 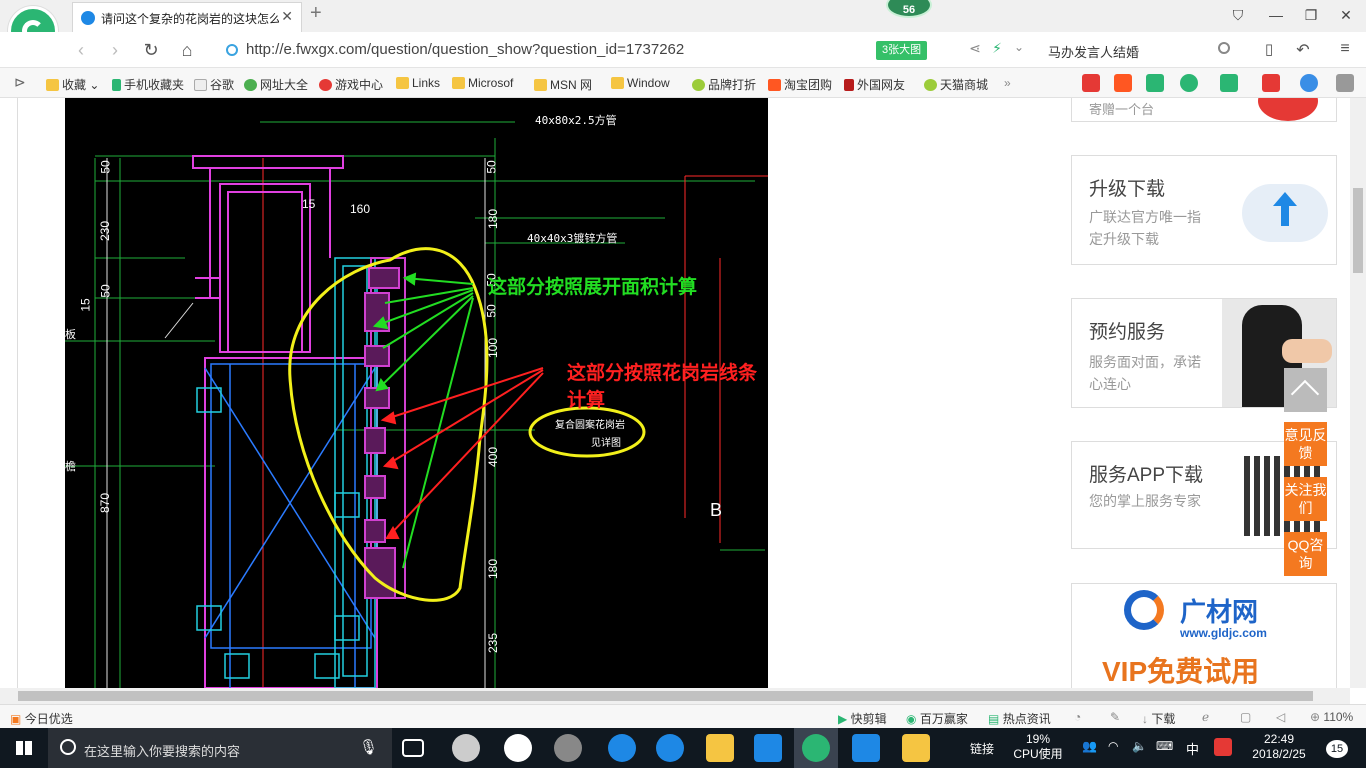 What do you see at coordinates (662, 386) in the screenshot?
I see `red-annotation: 这部分按照花岗岩线条计算` at bounding box center [662, 386].